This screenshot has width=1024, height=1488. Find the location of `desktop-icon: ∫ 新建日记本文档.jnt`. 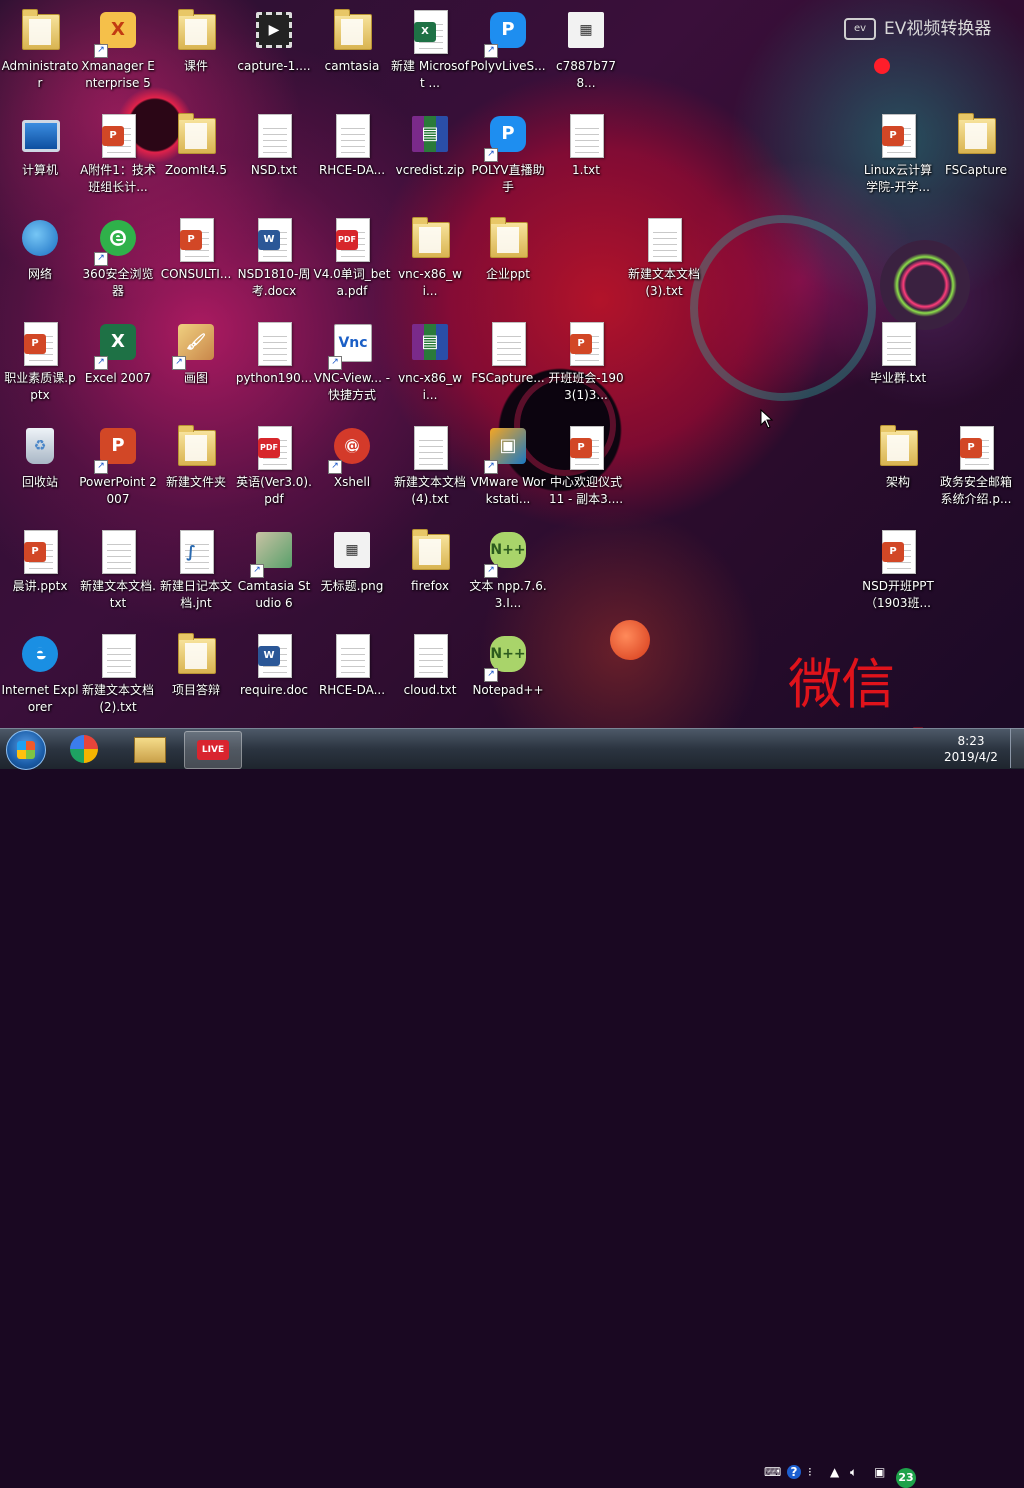

desktop-icon: ∫ 新建日记本文档.jnt is located at coordinates (196, 572).